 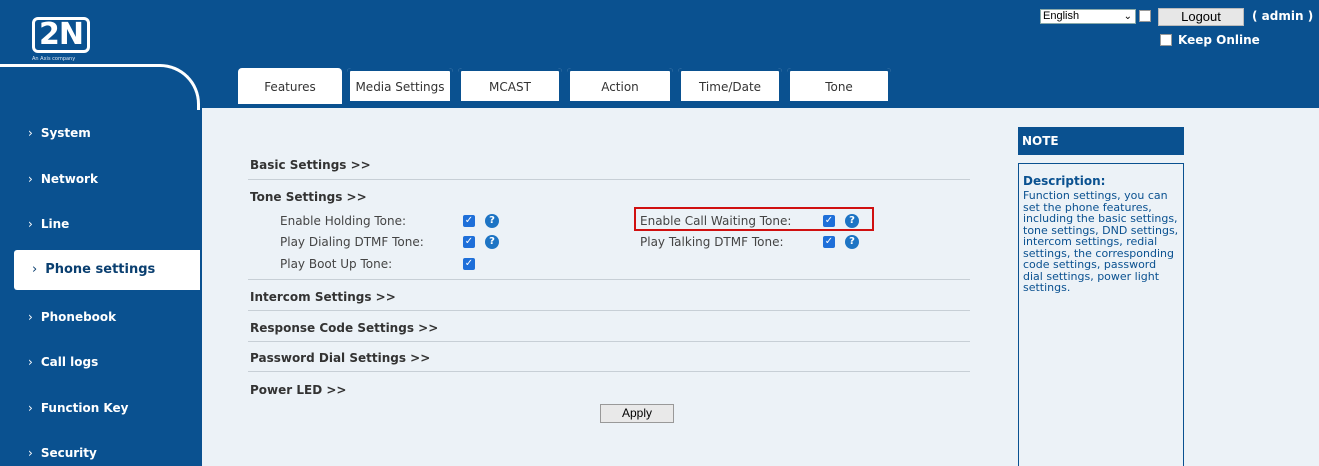 I want to click on apply-button: Apply, so click(x=637, y=413).